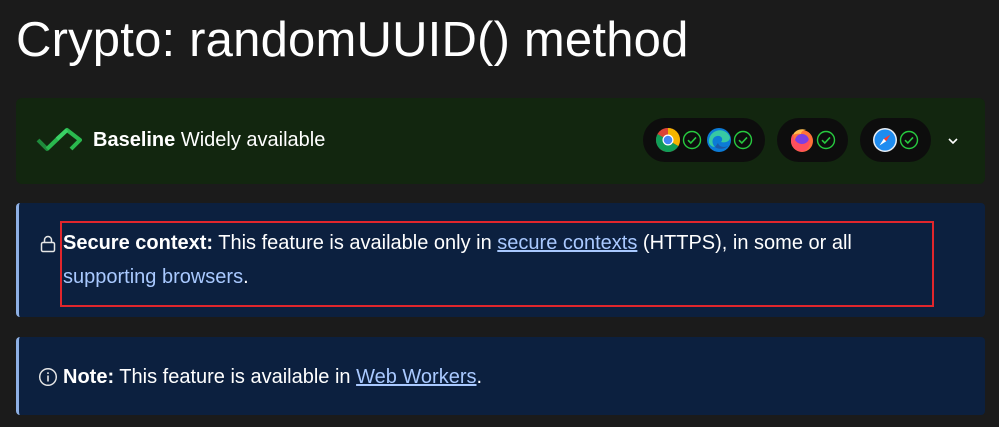 The image size is (999, 427). I want to click on info-icon, so click(48, 377).